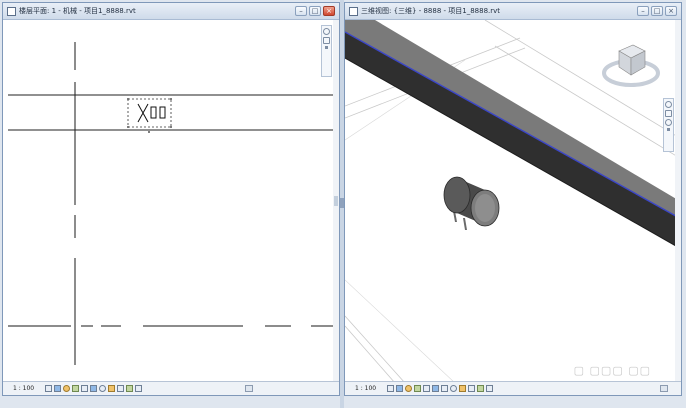 The width and height of the screenshot is (686, 408). I want to click on 3d-view-title: 三维视图: {三维} - 8888 - 项目1_8888.rvt, so click(431, 11).